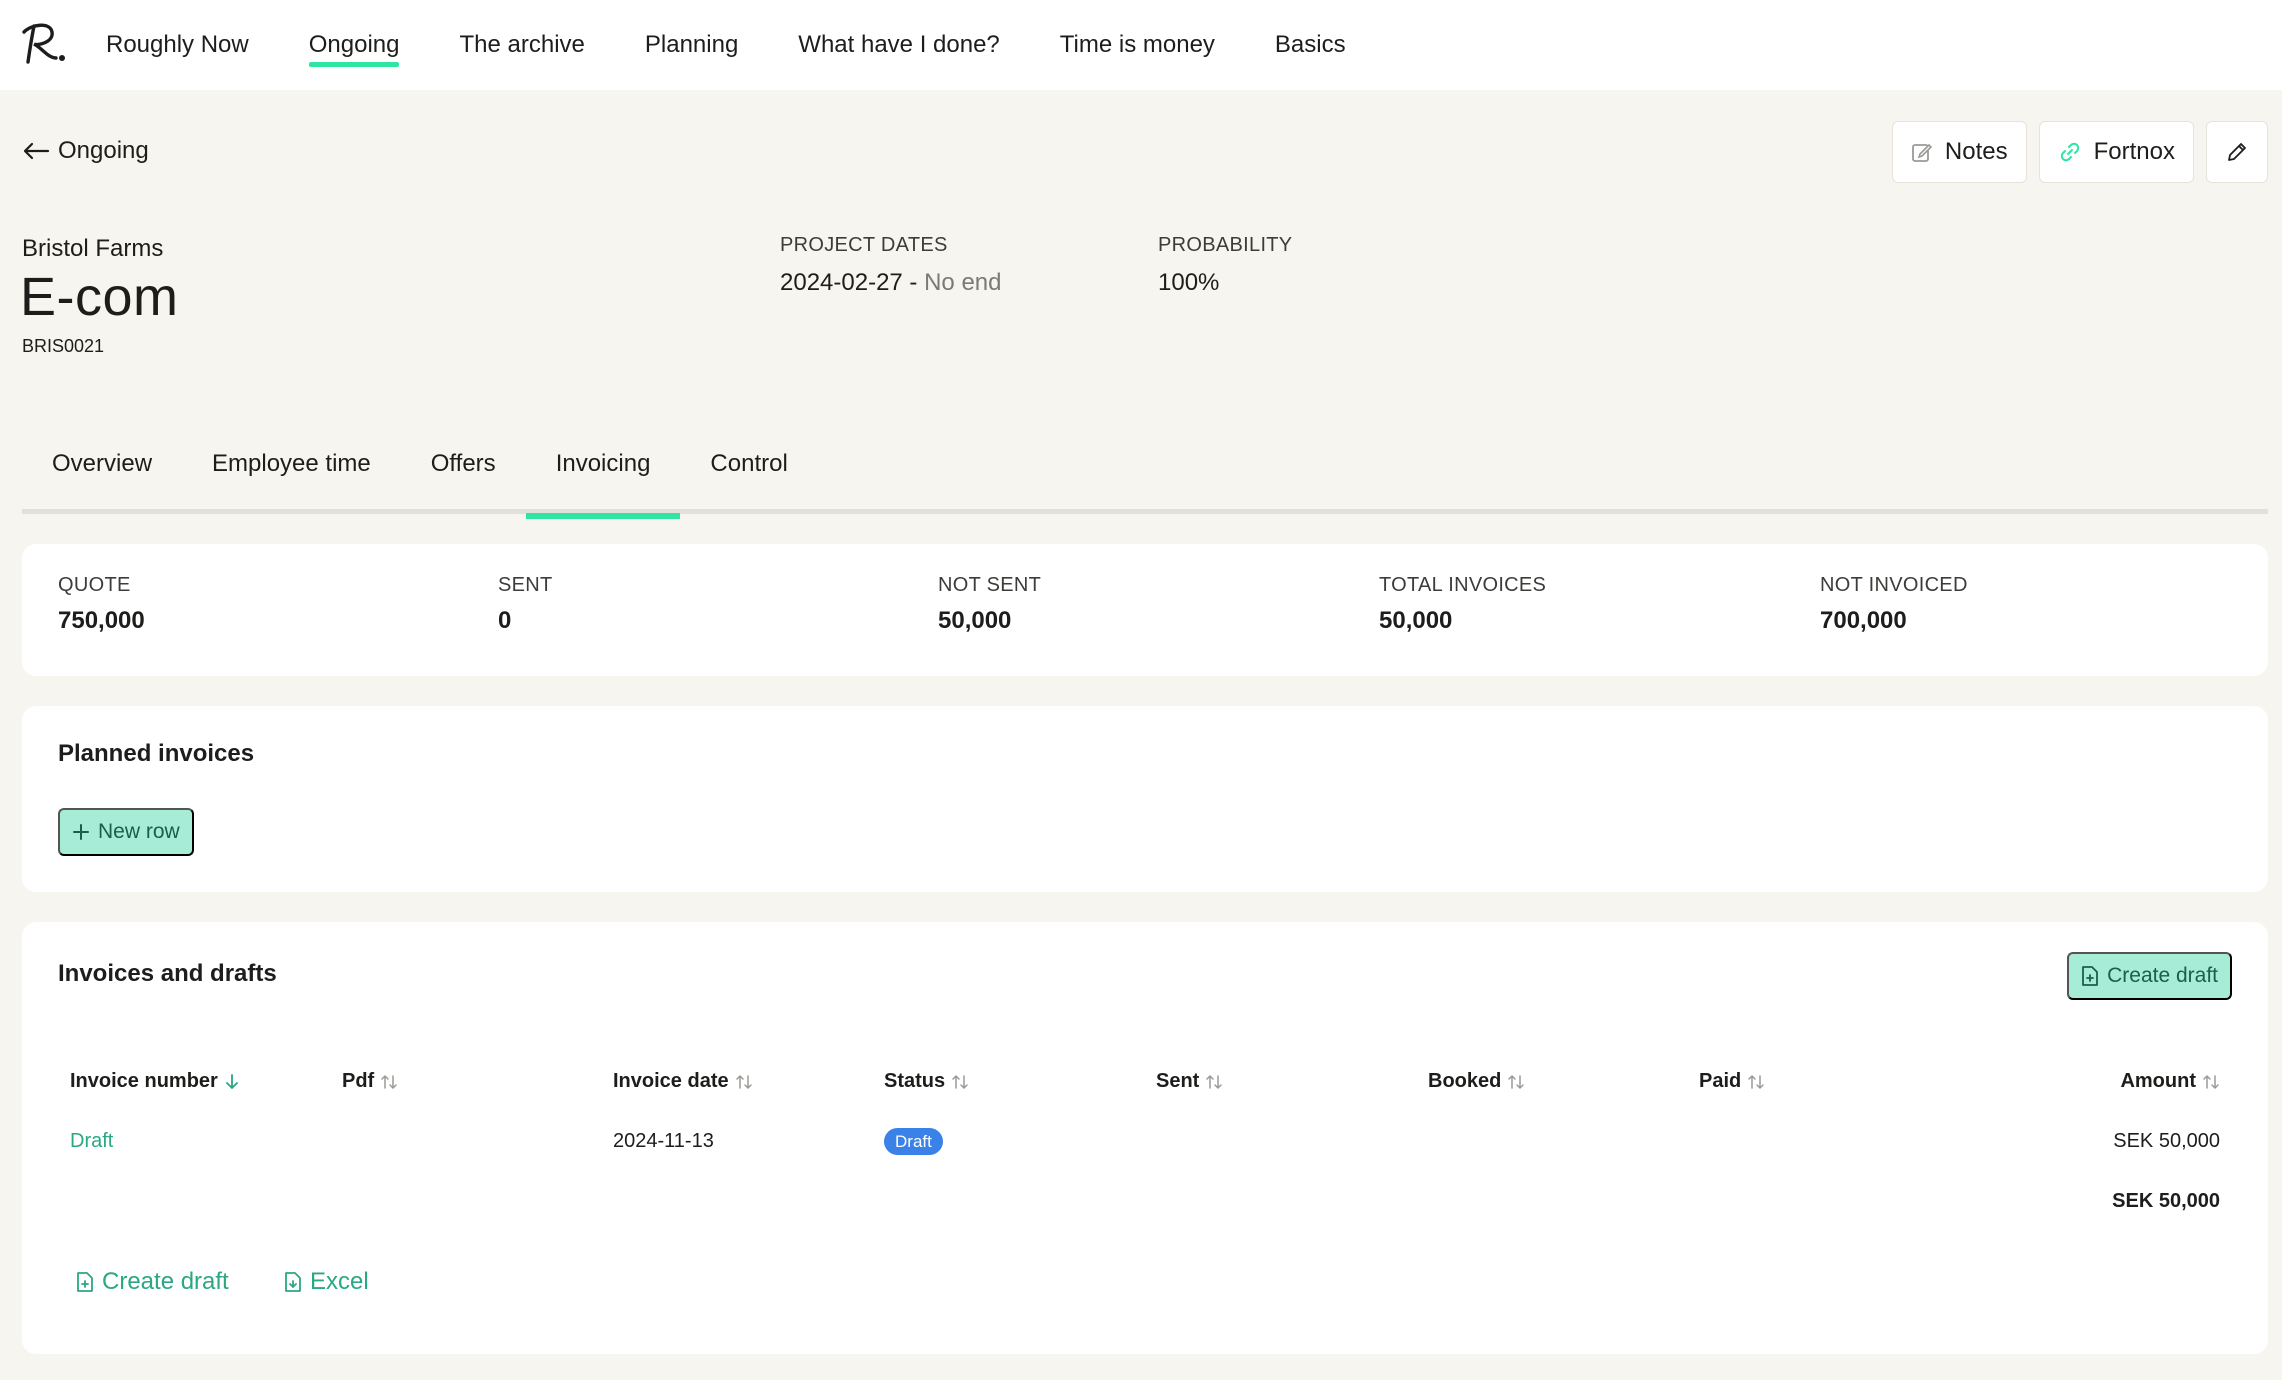 Image resolution: width=2282 pixels, height=1380 pixels. I want to click on amount-cell: SEK 50,000, so click(2166, 1141).